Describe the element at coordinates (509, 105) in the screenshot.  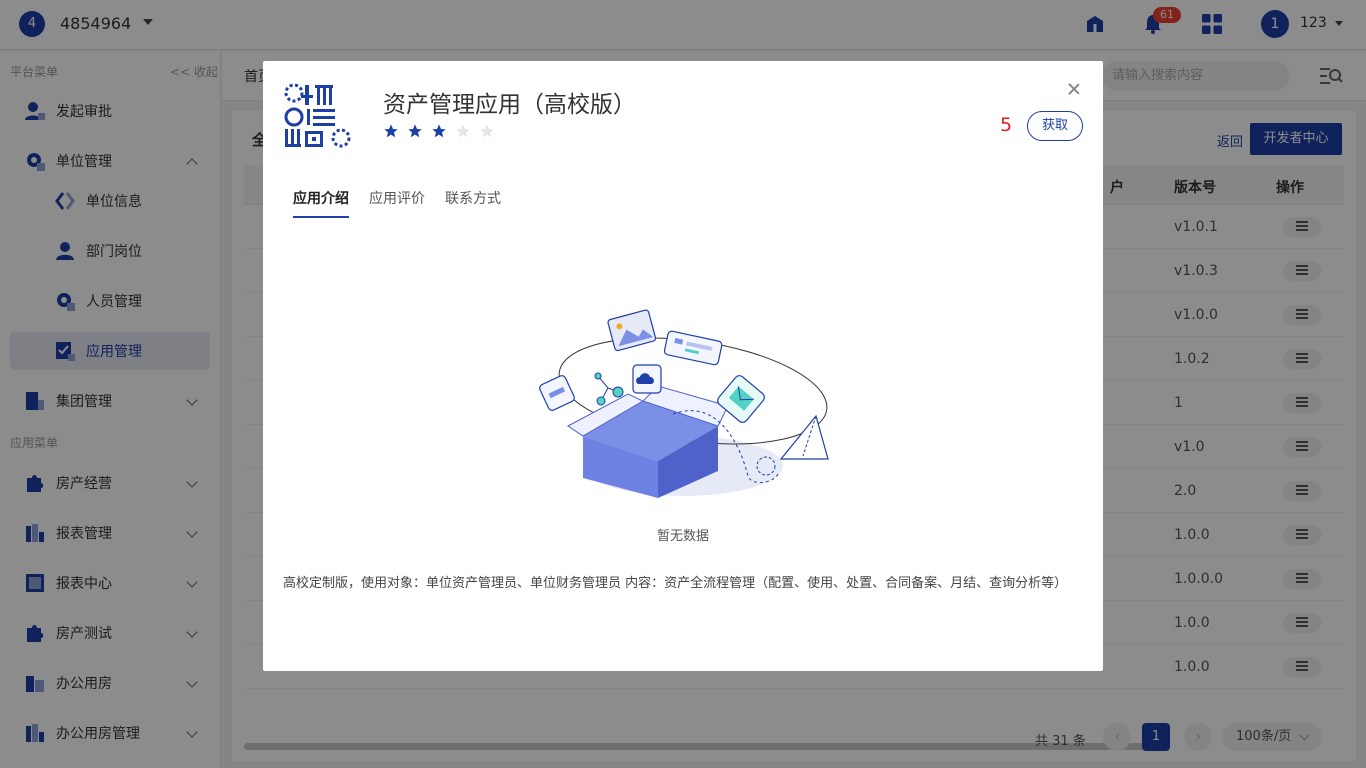
I see `modal-title: 资产管理应用（高校版）` at that location.